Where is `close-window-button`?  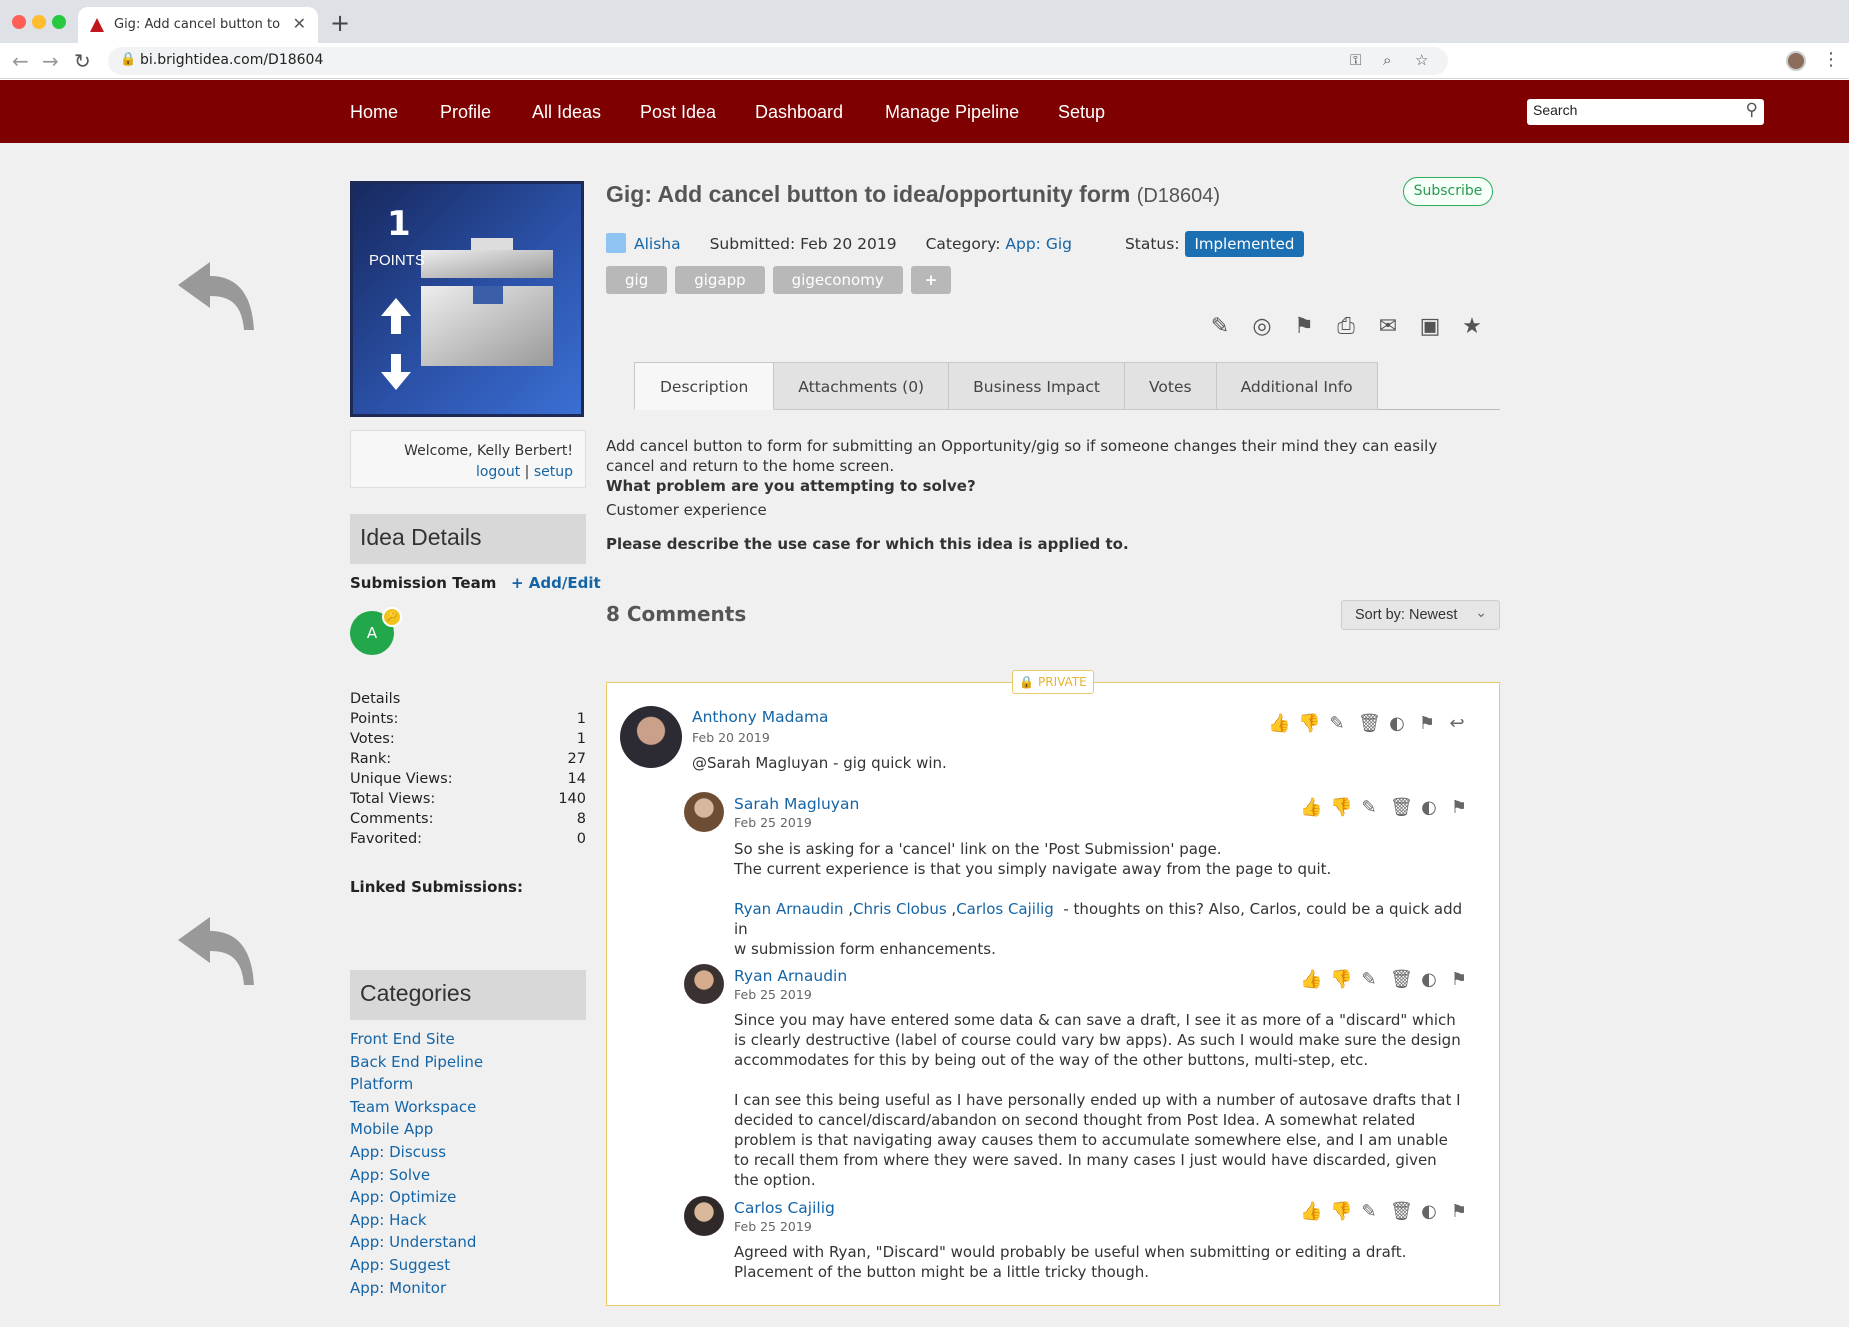
close-window-button is located at coordinates (19, 22).